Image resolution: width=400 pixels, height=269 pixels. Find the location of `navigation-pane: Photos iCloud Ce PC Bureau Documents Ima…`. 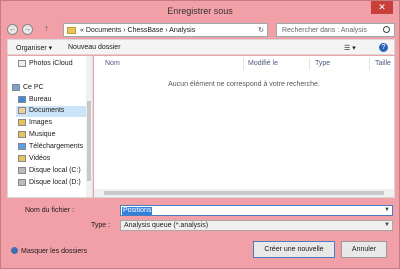

navigation-pane: Photos iCloud Ce PC Bureau Documents Ima… is located at coordinates (50, 127).